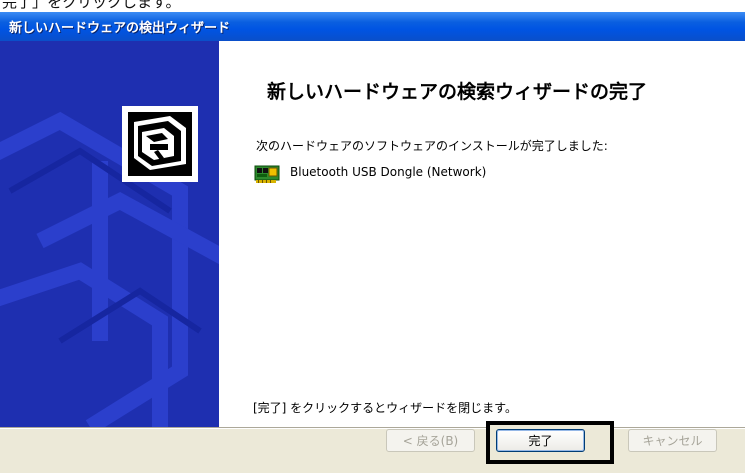  Describe the element at coordinates (432, 146) in the screenshot. I see `install-complete-message: 次のハードウェアのソフトウェアのインストールが完了しました:` at that location.